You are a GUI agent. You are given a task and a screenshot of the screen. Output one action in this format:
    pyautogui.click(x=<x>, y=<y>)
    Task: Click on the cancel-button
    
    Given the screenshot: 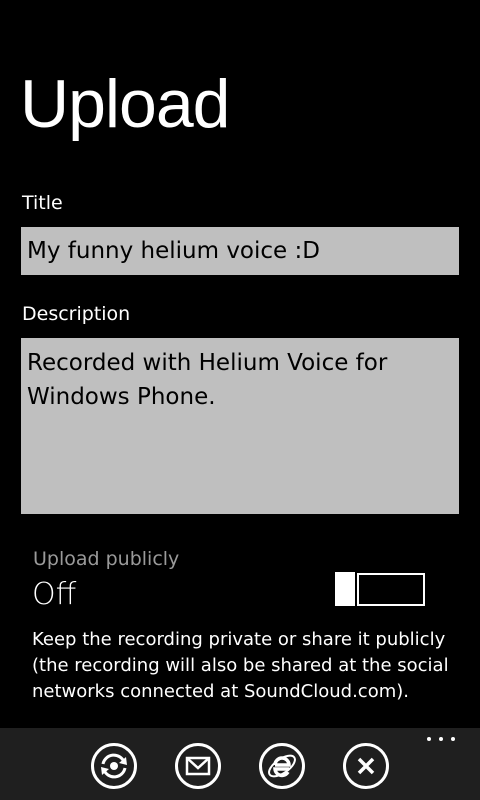 What is the action you would take?
    pyautogui.click(x=366, y=766)
    